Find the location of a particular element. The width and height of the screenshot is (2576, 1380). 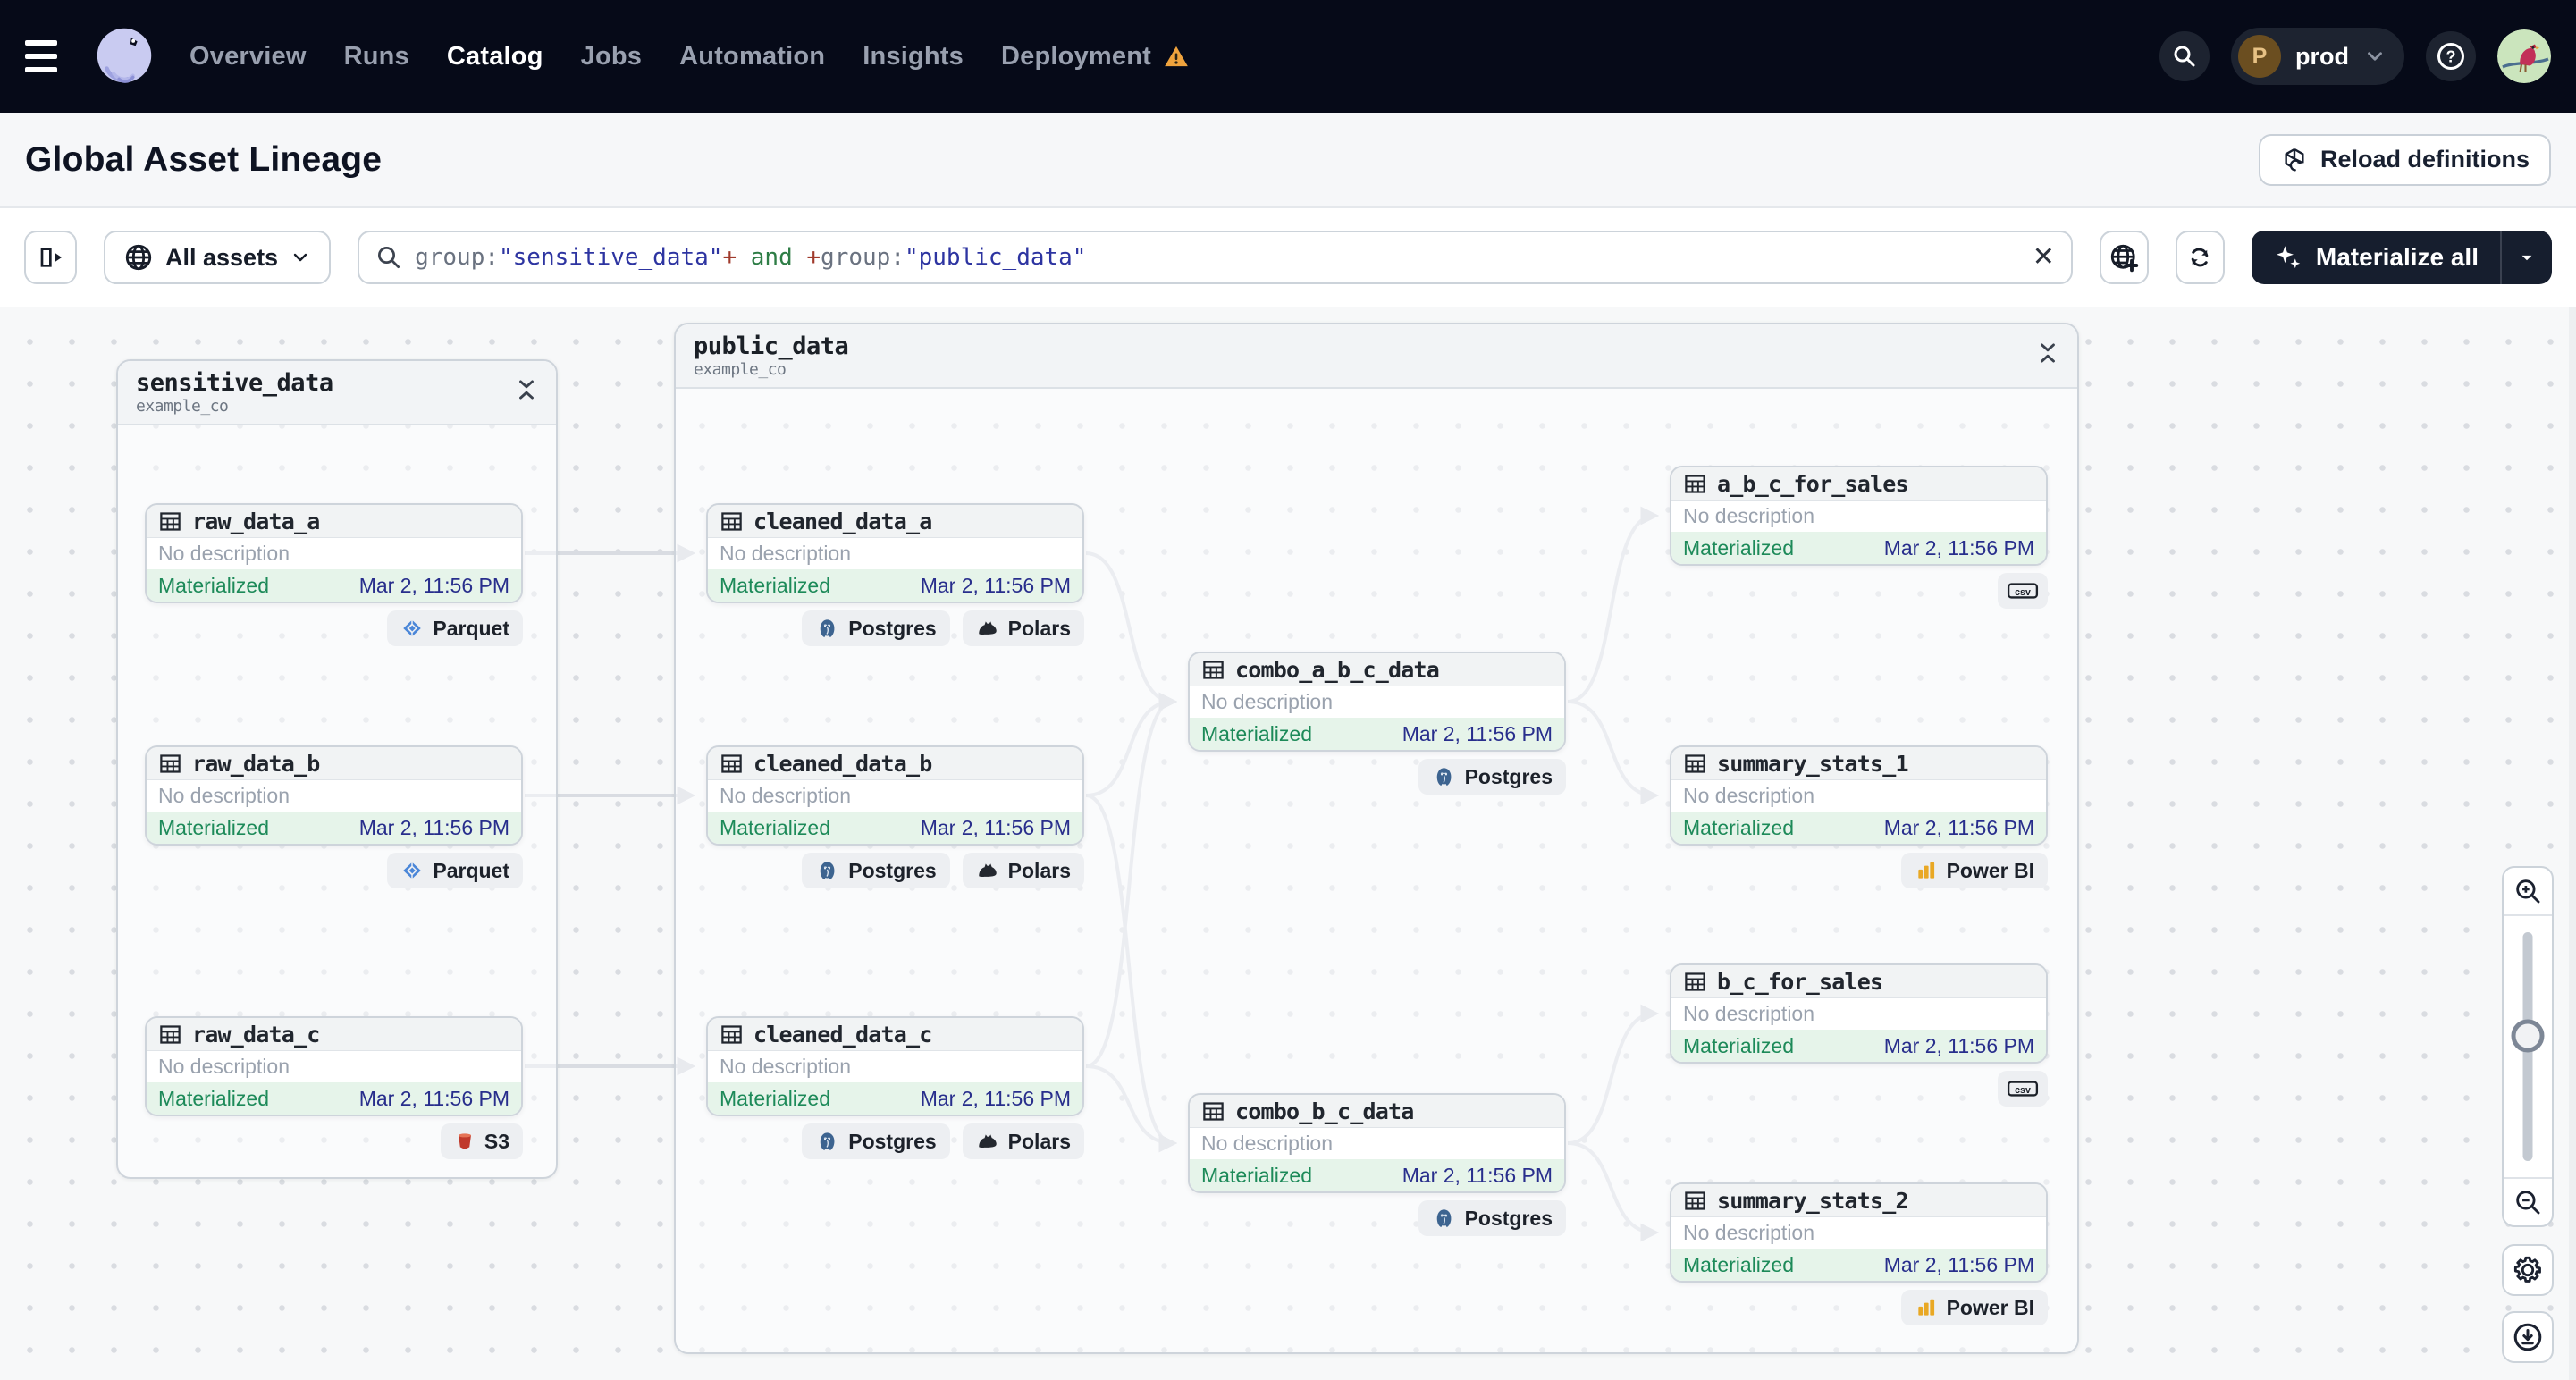

zoom-out-icon is located at coordinates (2528, 1203).